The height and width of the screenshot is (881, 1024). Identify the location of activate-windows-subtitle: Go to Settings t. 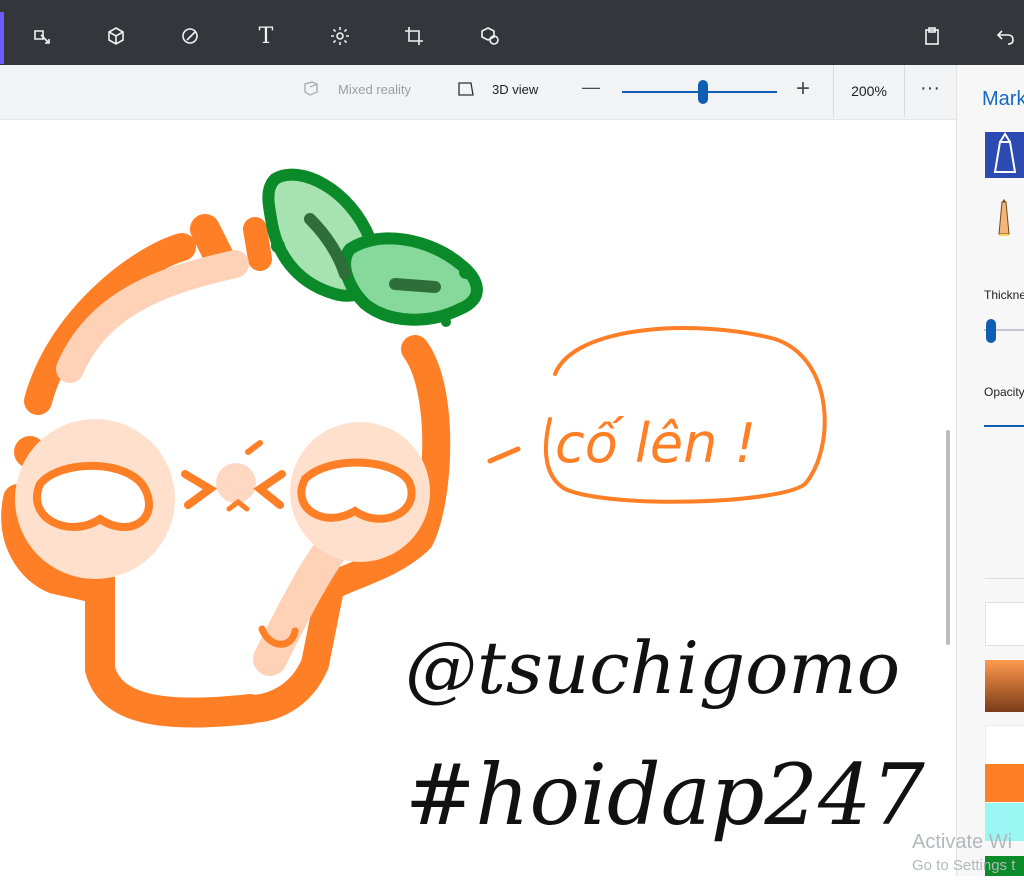
(964, 865).